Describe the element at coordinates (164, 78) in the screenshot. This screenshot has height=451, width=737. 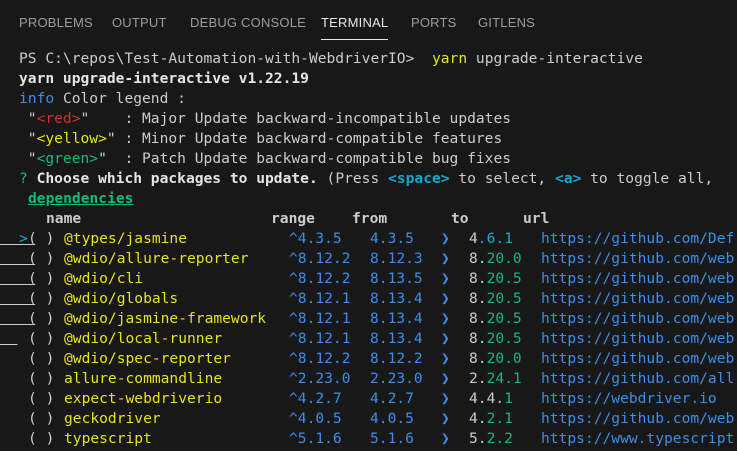
I see `version-line: yarn upgrade-interactive v1.22.19` at that location.